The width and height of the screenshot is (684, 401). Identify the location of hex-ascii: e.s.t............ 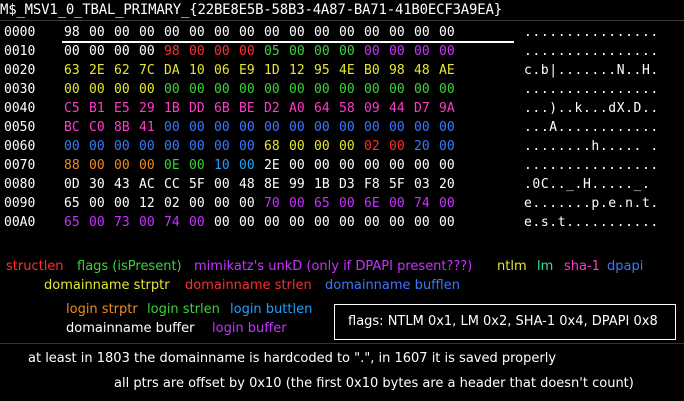
(591, 222).